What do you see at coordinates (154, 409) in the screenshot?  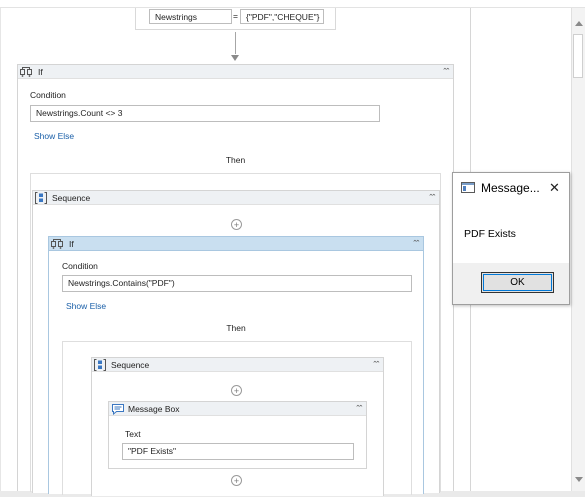 I see `message-box-title: Message Box` at bounding box center [154, 409].